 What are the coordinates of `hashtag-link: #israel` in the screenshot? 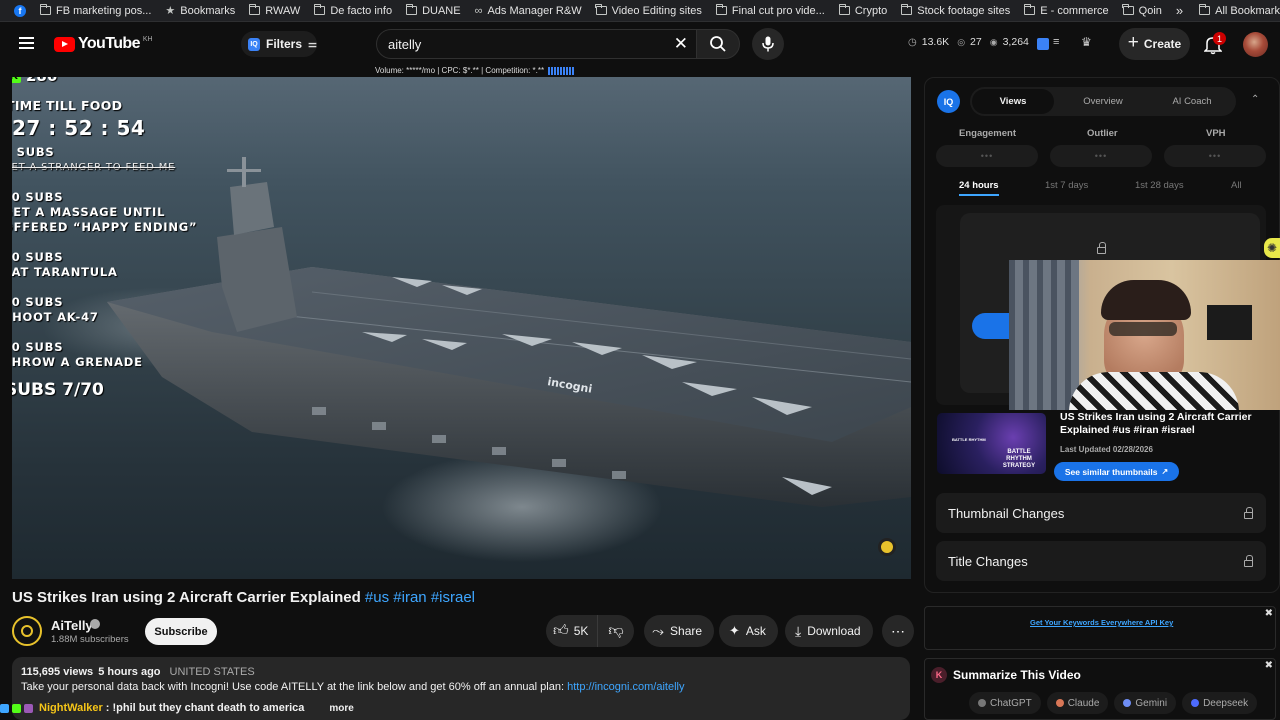 It's located at (453, 597).